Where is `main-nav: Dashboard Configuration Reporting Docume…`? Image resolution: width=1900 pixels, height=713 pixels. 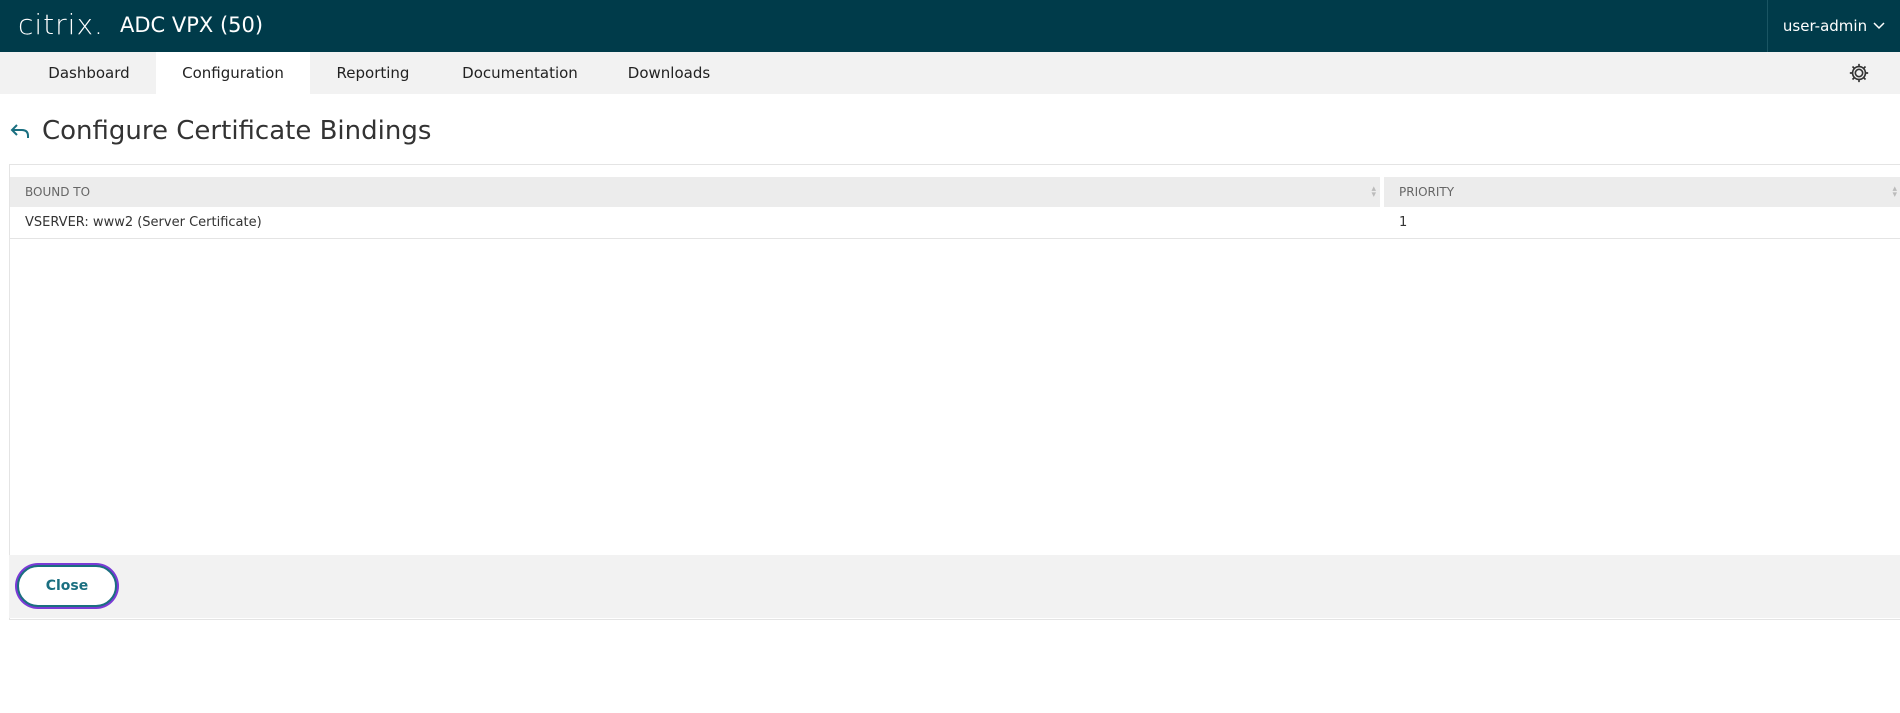
main-nav: Dashboard Configuration Reporting Docume… is located at coordinates (950, 73).